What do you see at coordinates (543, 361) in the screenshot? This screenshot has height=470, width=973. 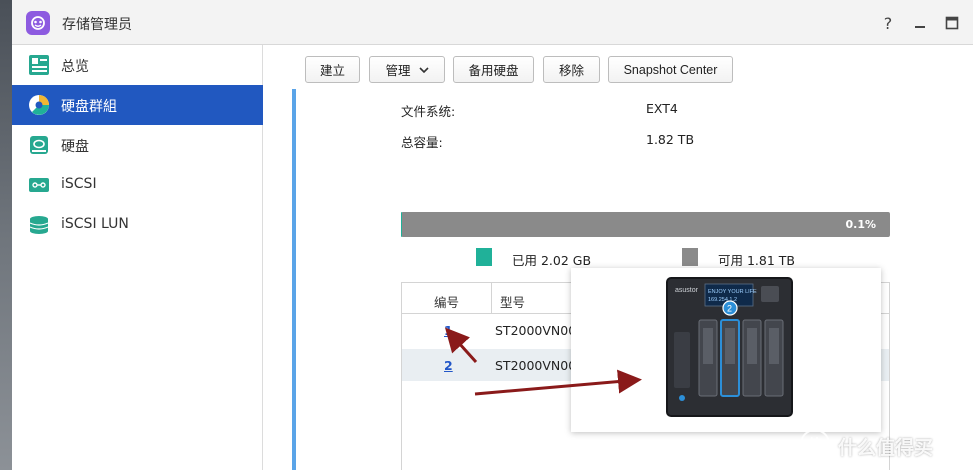 I see `annotation-arrows` at bounding box center [543, 361].